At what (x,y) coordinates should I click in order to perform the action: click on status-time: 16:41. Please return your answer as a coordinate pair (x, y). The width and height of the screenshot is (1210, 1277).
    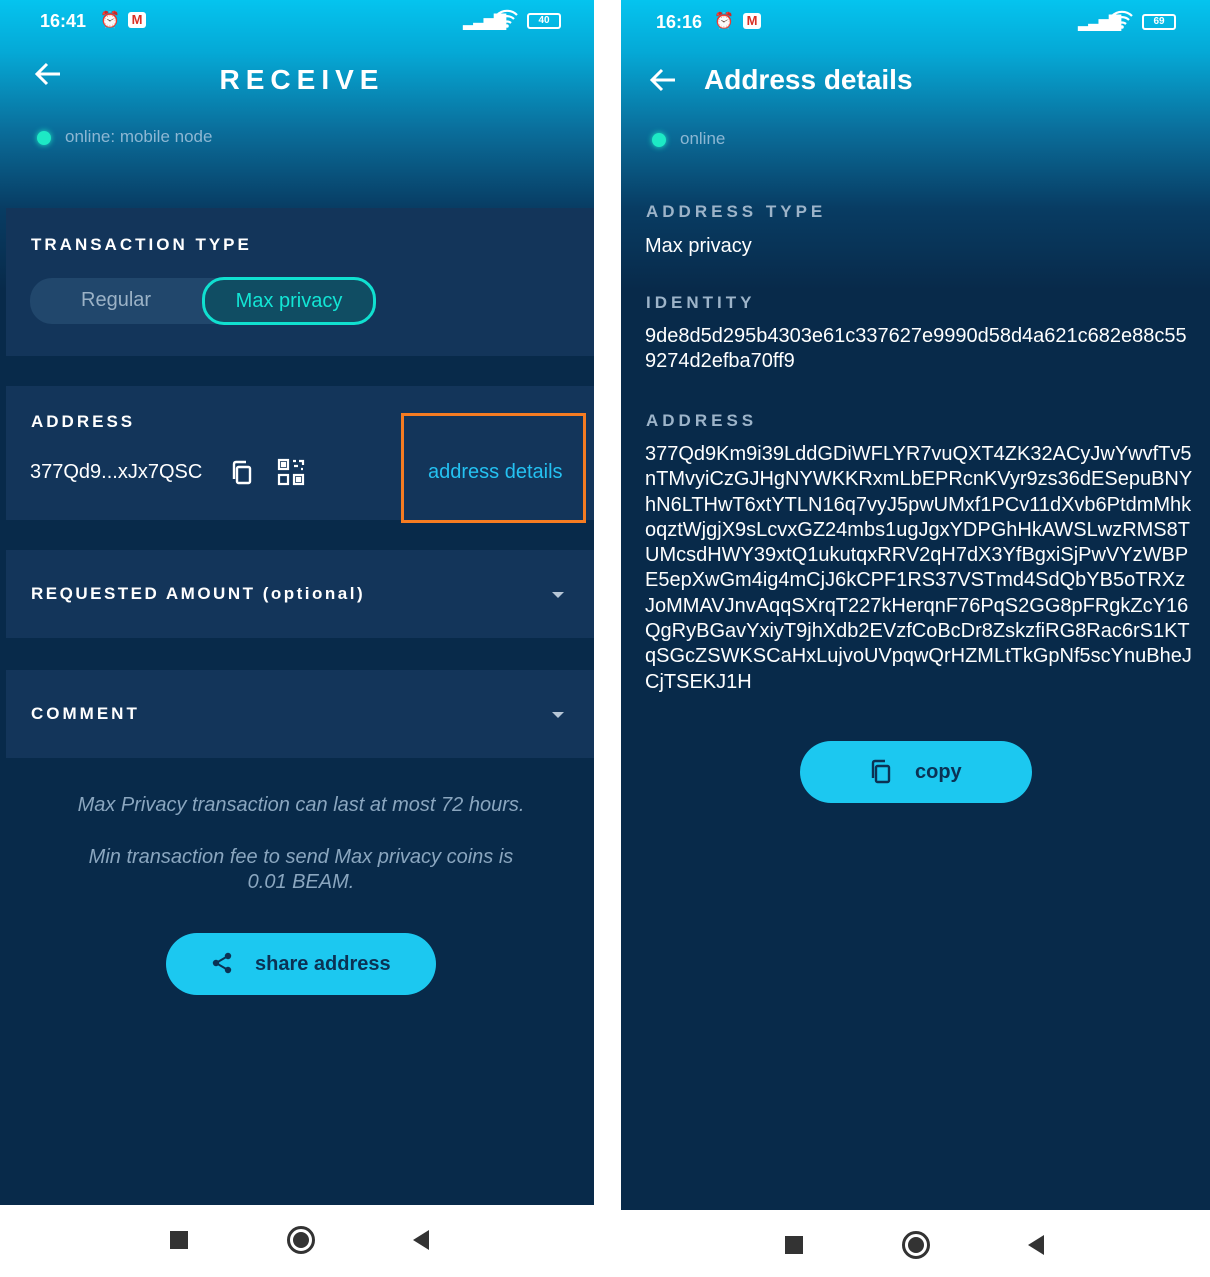
    Looking at the image, I should click on (63, 21).